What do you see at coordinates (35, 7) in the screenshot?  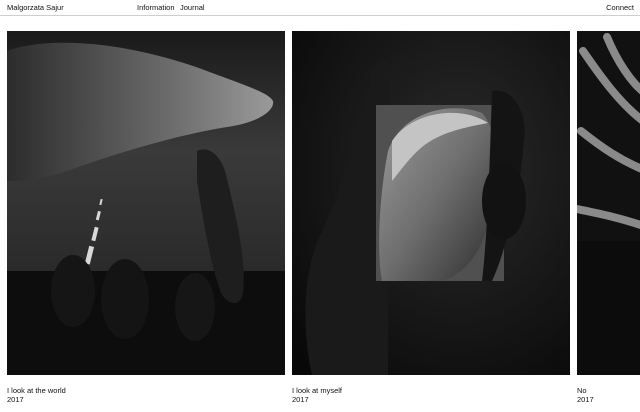 I see `site-title-link: Malgorzata Sajur` at bounding box center [35, 7].